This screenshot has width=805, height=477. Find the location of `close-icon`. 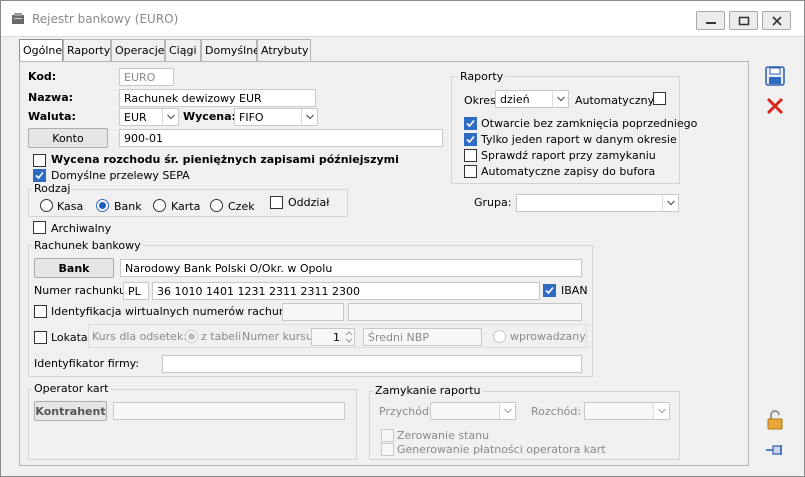

close-icon is located at coordinates (777, 21).